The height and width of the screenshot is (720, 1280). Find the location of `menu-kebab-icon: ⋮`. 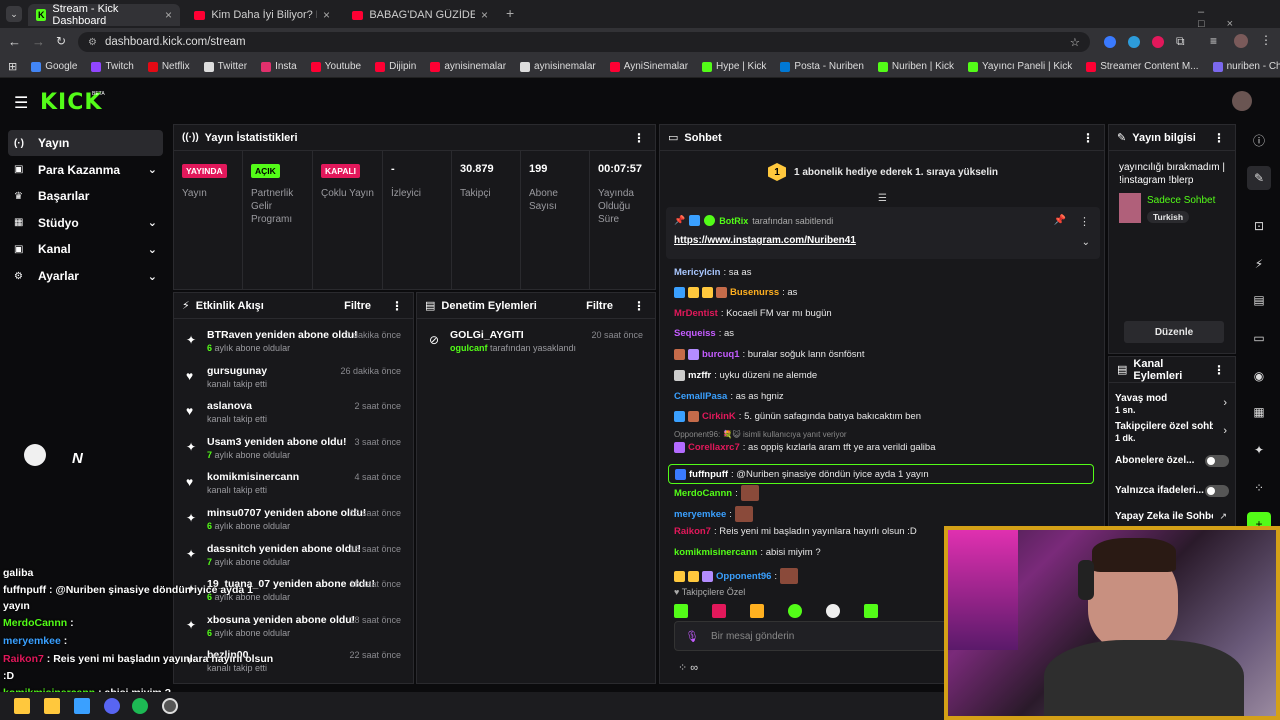

menu-kebab-icon: ⋮ is located at coordinates (1266, 40).